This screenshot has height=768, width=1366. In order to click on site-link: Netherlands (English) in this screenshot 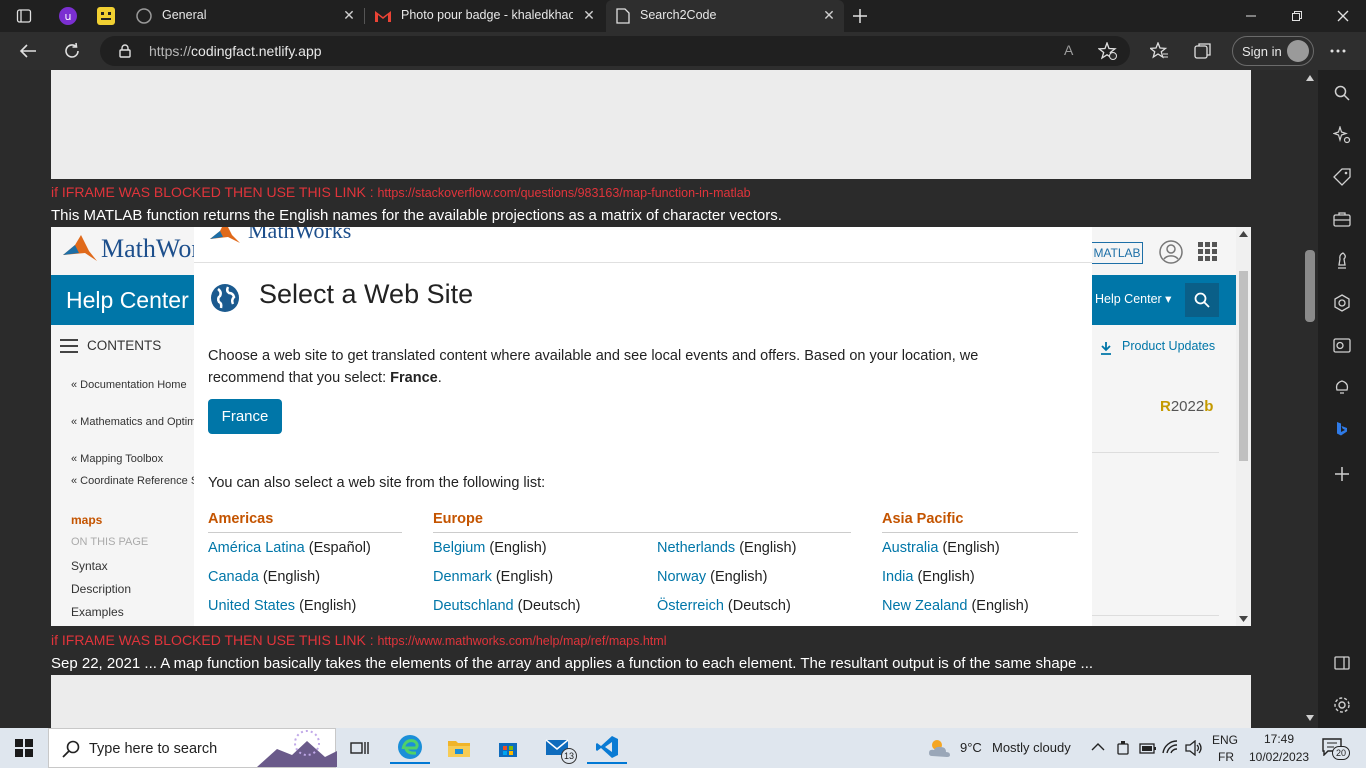, I will do `click(726, 548)`.